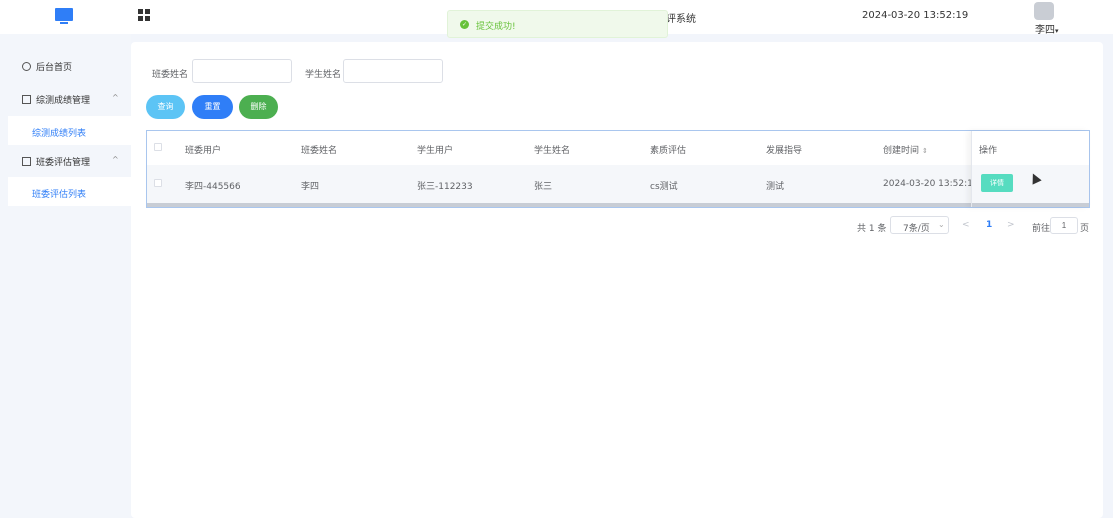 This screenshot has height=518, width=1113. Describe the element at coordinates (931, 184) in the screenshot. I see `cell-created: 2024-03-20 13:52:17` at that location.